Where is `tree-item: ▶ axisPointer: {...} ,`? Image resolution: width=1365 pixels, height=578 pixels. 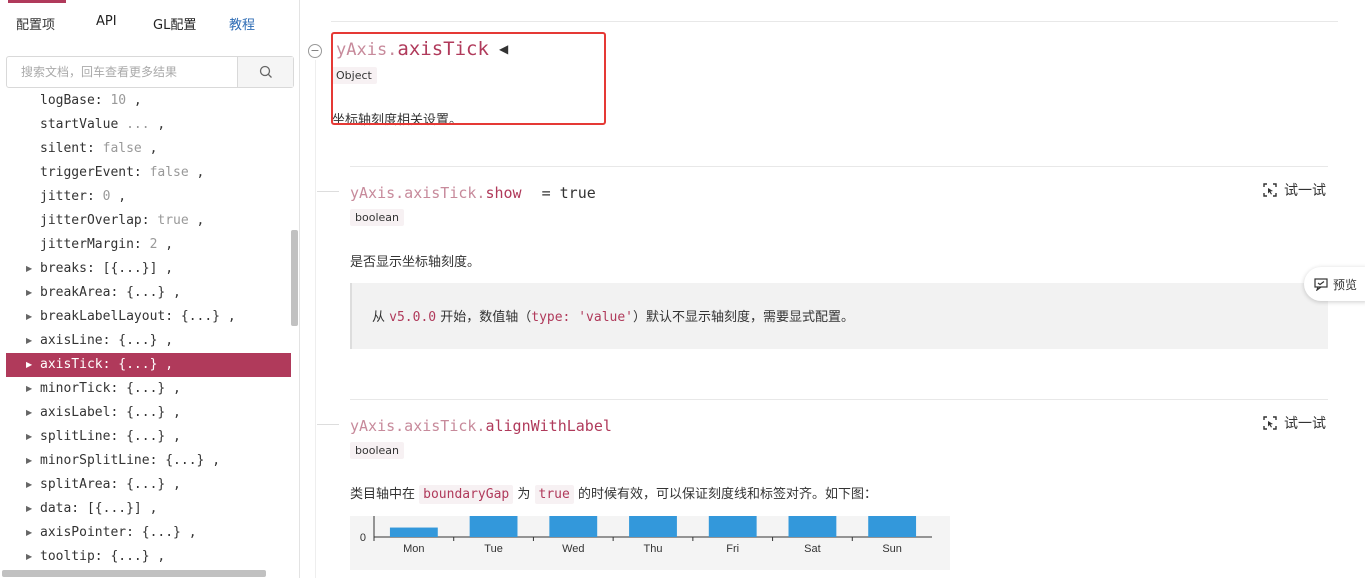
tree-item: ▶ axisPointer: {...} , is located at coordinates (148, 533).